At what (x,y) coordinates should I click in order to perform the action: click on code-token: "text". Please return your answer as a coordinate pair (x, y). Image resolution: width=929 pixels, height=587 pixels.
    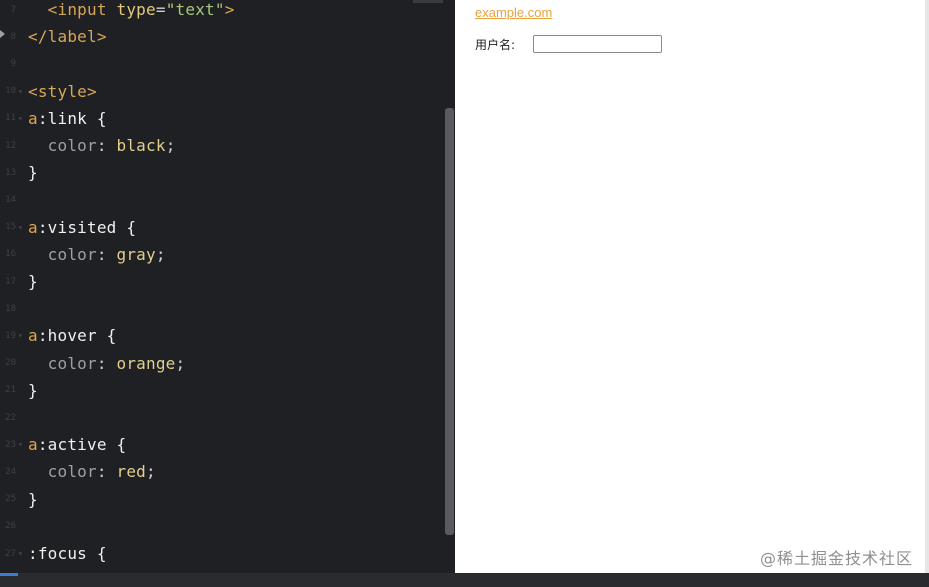
    Looking at the image, I should click on (195, 9).